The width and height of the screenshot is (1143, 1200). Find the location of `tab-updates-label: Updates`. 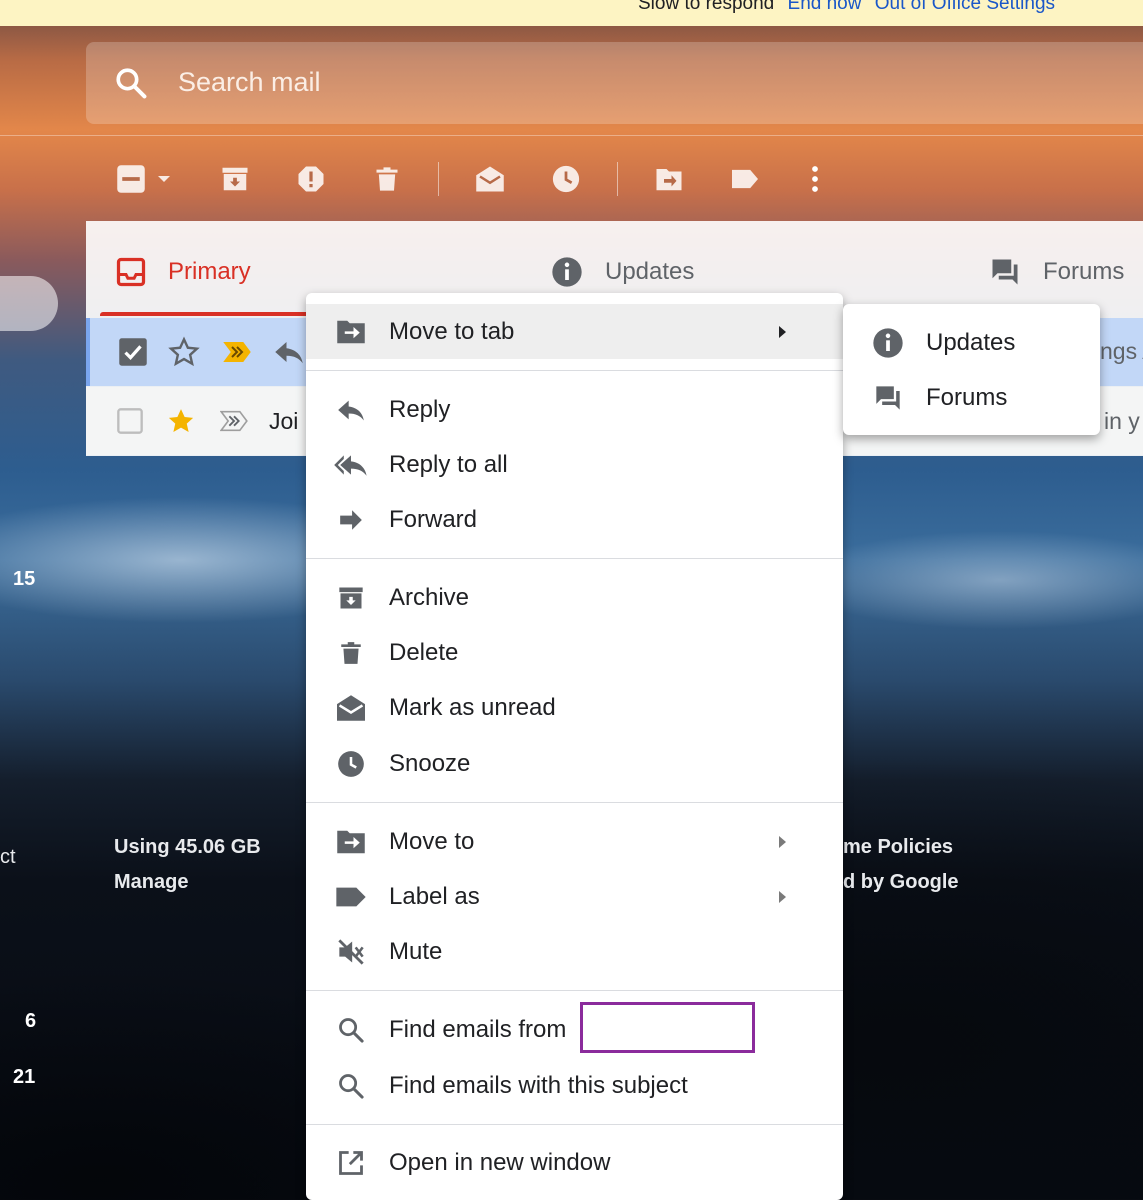

tab-updates-label: Updates is located at coordinates (650, 271).